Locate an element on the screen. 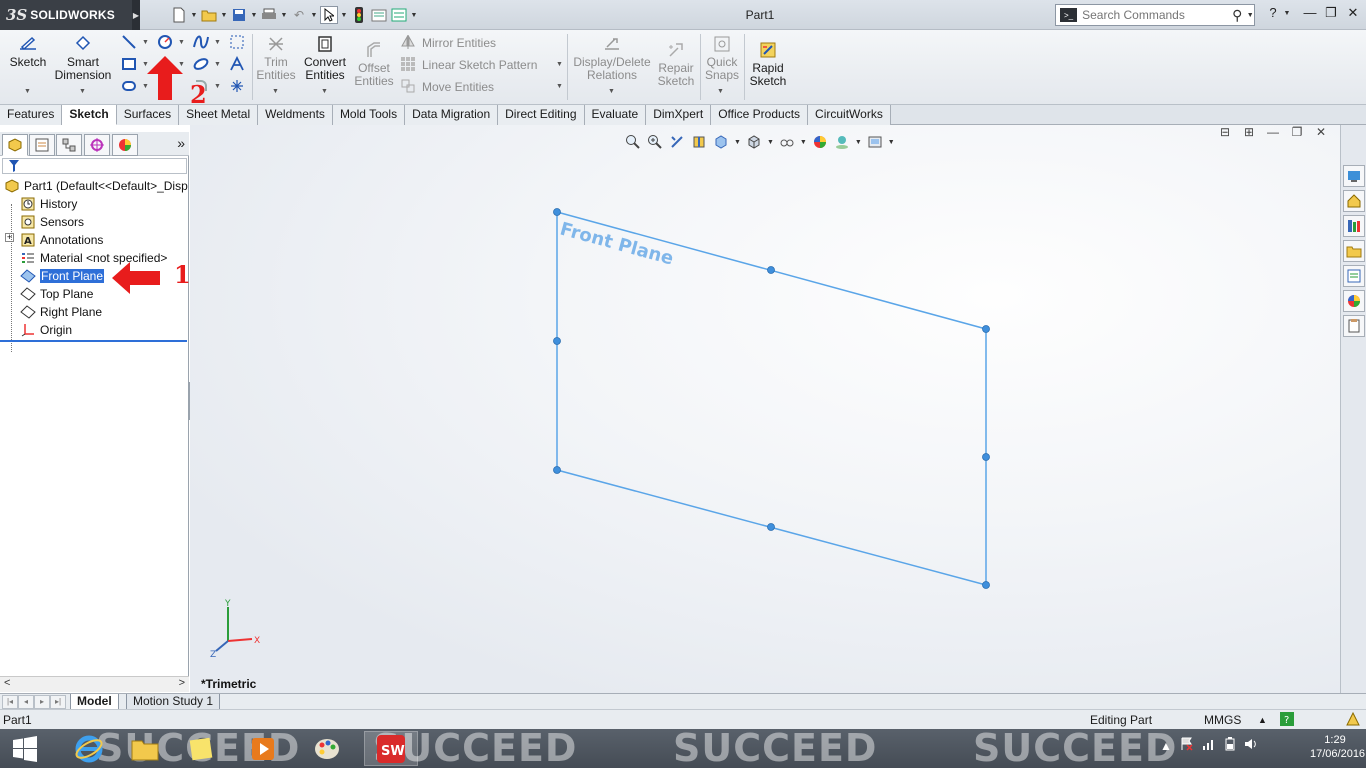 The height and width of the screenshot is (768, 1366). offset-entities-button: Offset Entities is located at coordinates (374, 64).